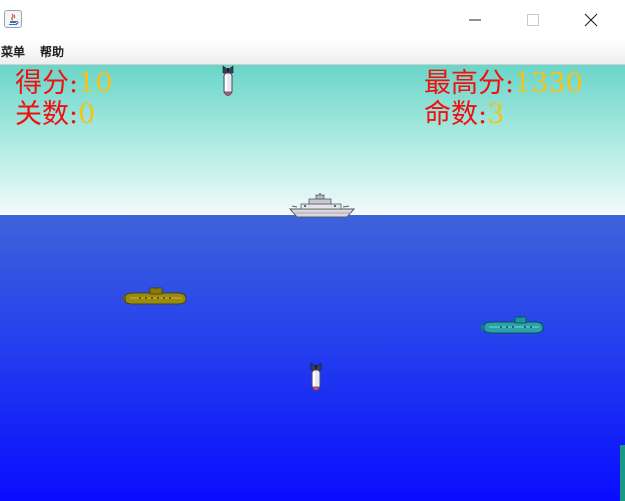 Image resolution: width=625 pixels, height=501 pixels. What do you see at coordinates (316, 376) in the screenshot?
I see `depth-bomb-sprite` at bounding box center [316, 376].